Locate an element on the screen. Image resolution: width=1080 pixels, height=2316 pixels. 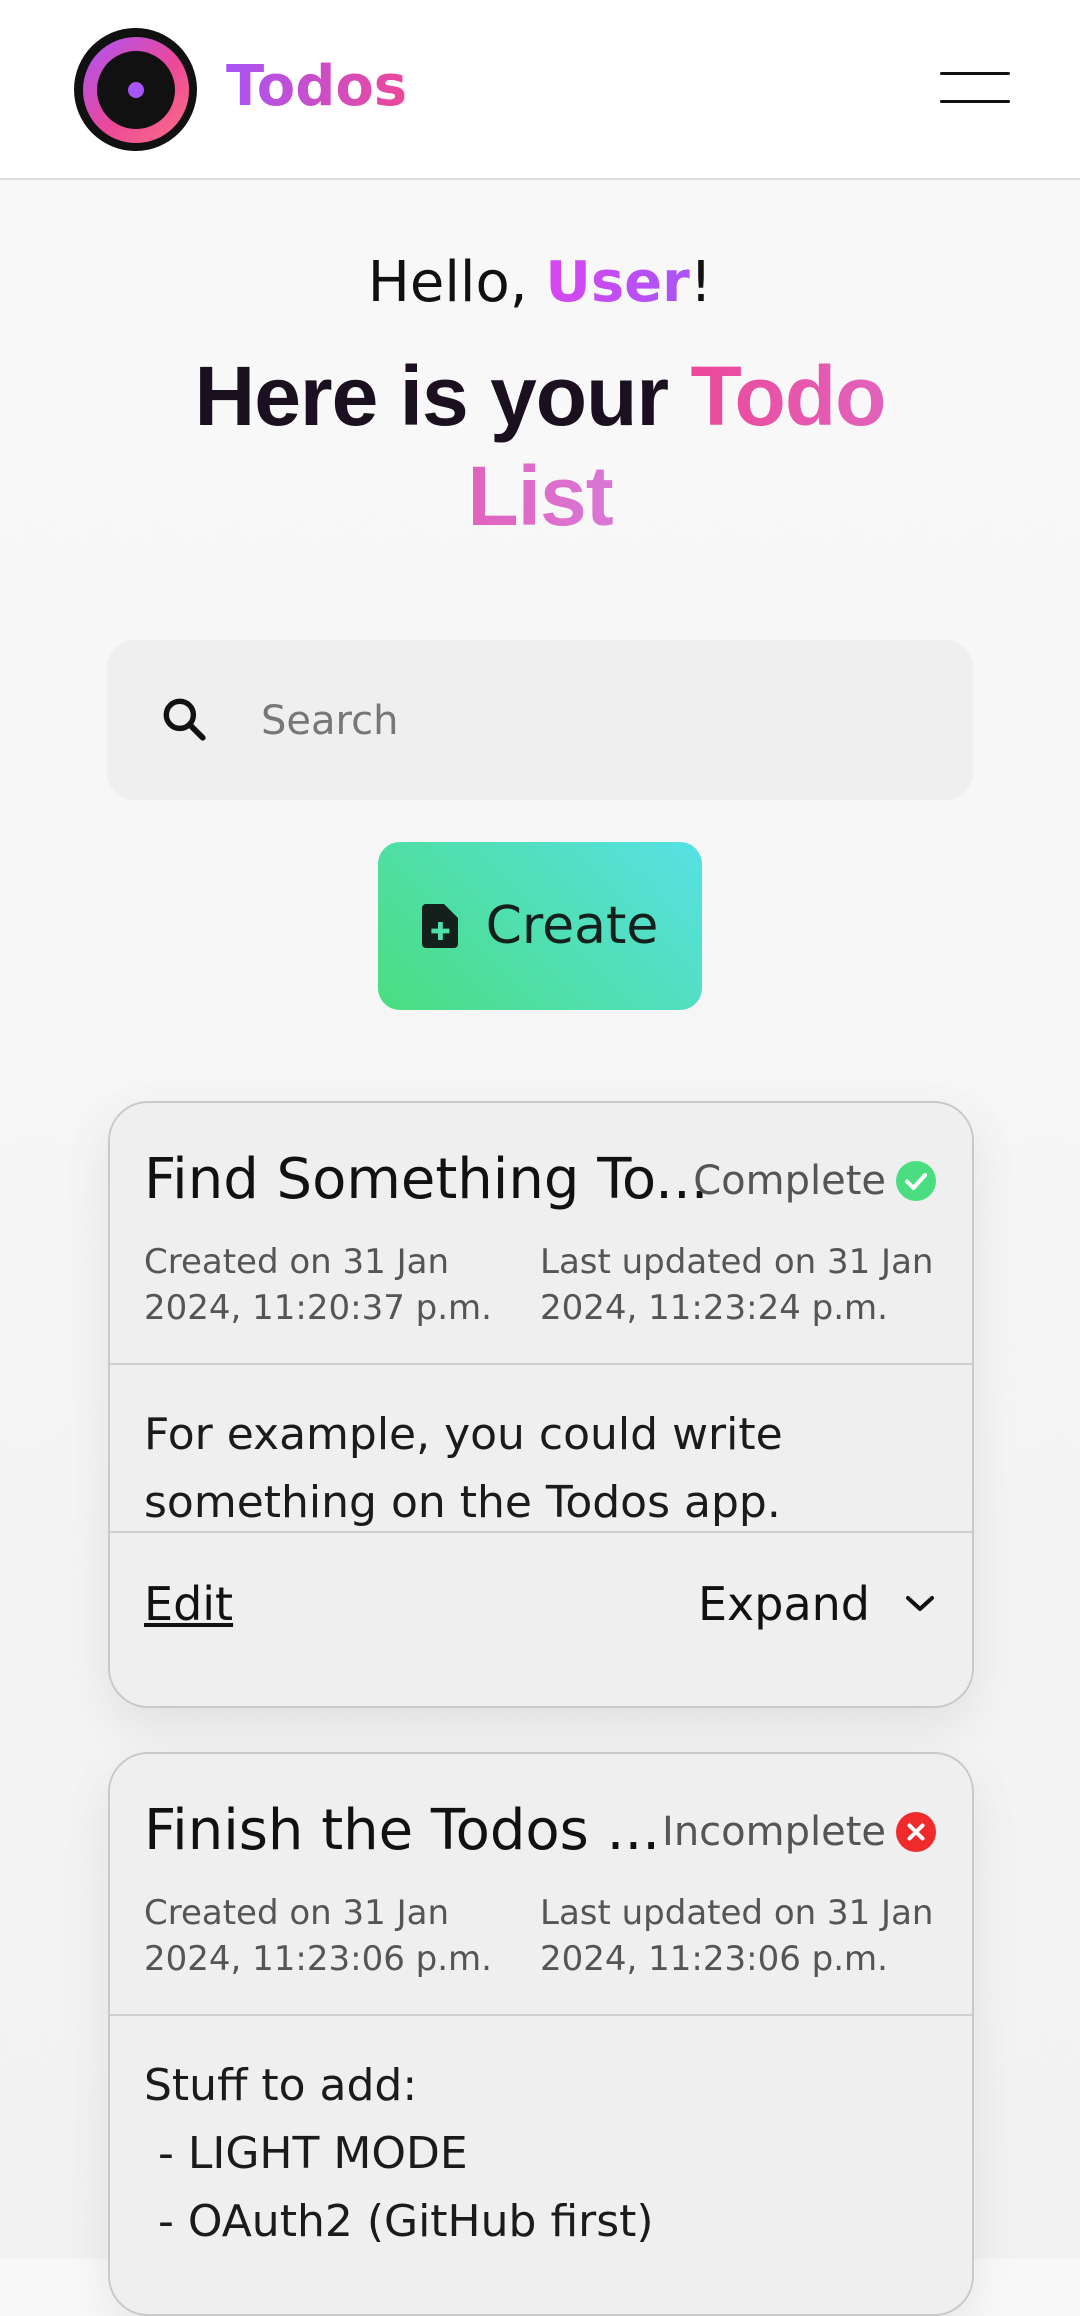
expand-label: Expand is located at coordinates (783, 1604).